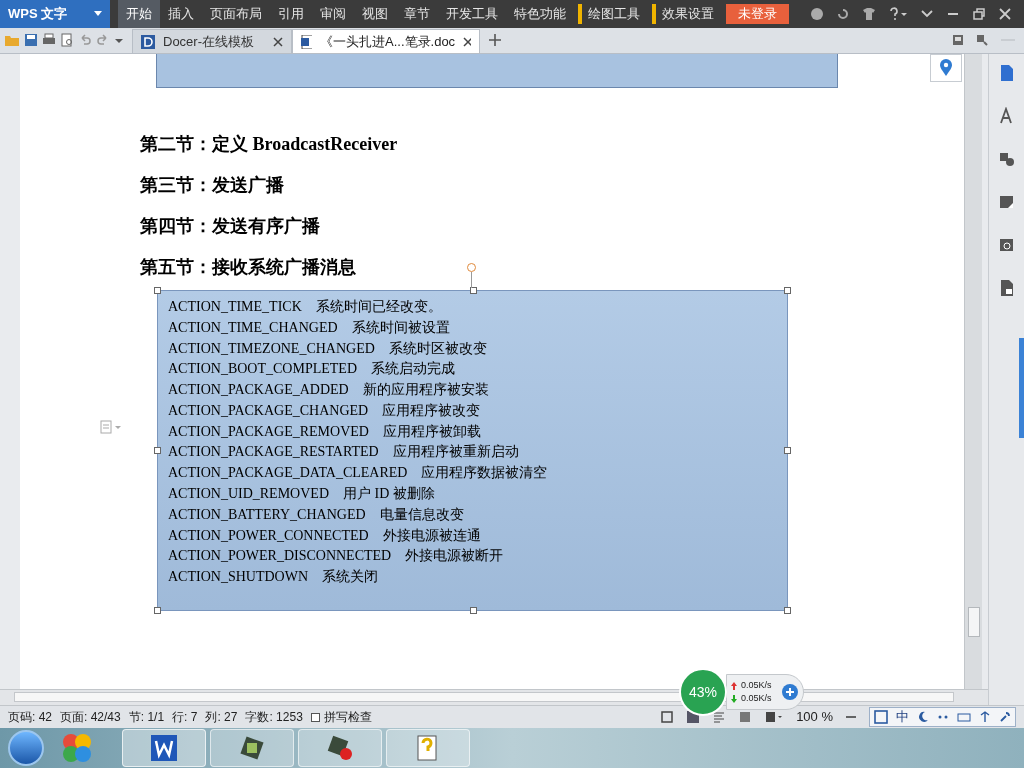 This screenshot has height=768, width=1024. What do you see at coordinates (484, 473) in the screenshot?
I see `description: 应用程序数据被清空` at bounding box center [484, 473].